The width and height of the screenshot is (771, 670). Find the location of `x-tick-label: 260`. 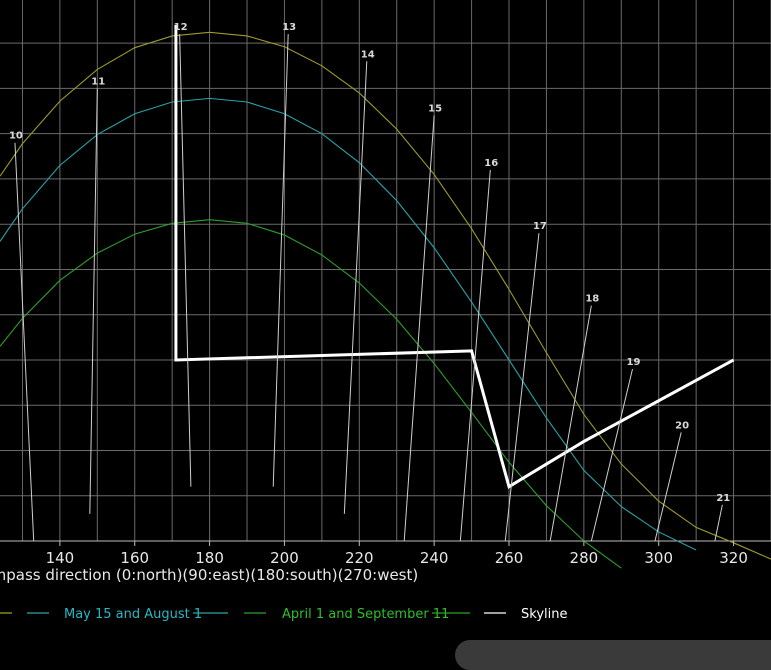

x-tick-label: 260 is located at coordinates (509, 558).